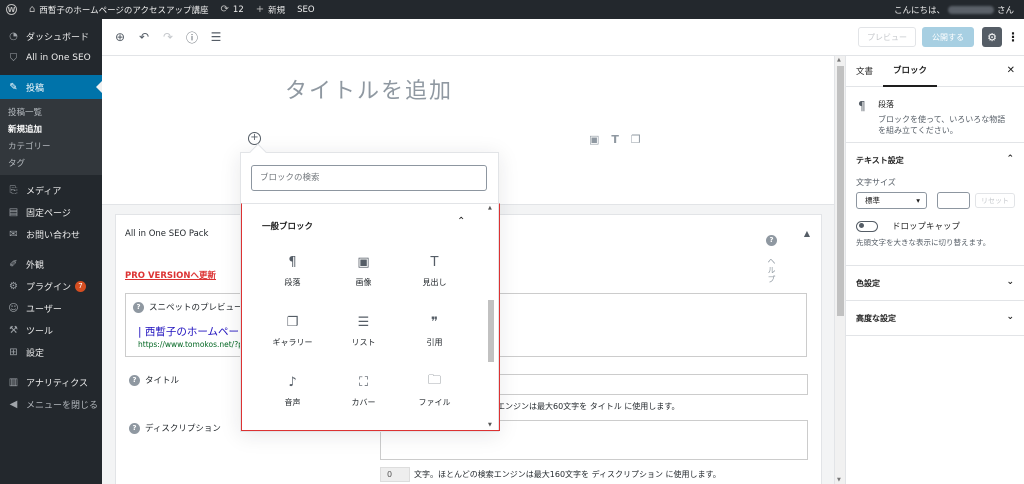  Describe the element at coordinates (636, 139) in the screenshot. I see `gallery-icon: ❐` at that location.